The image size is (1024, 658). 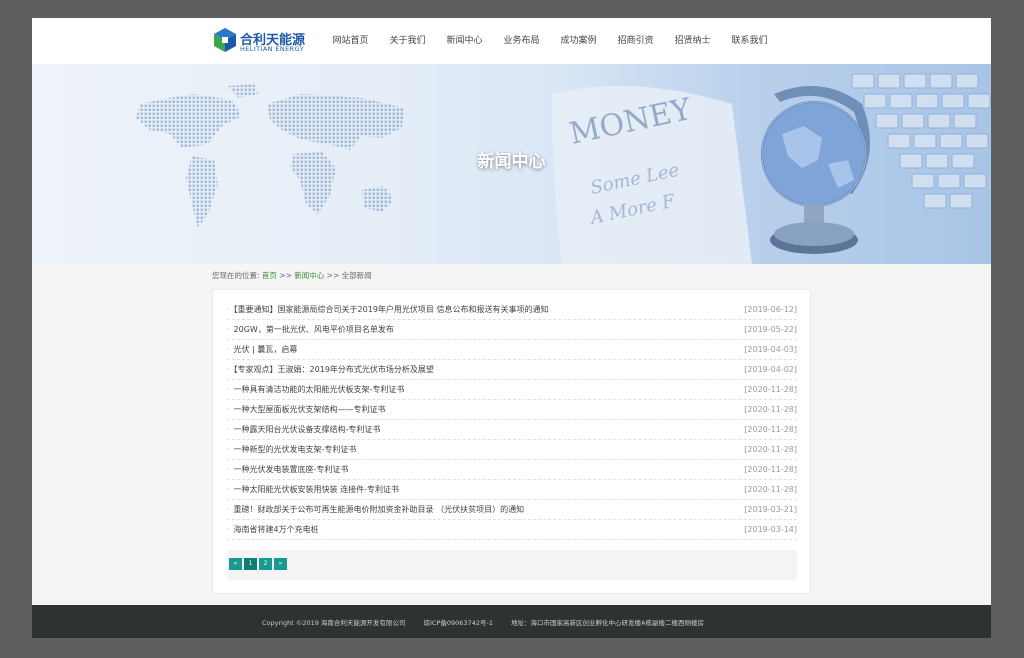 I want to click on news-item: 20GW，第一批光伏、风电平价项目名单发布 [2019-05-22], so click(x=512, y=330).